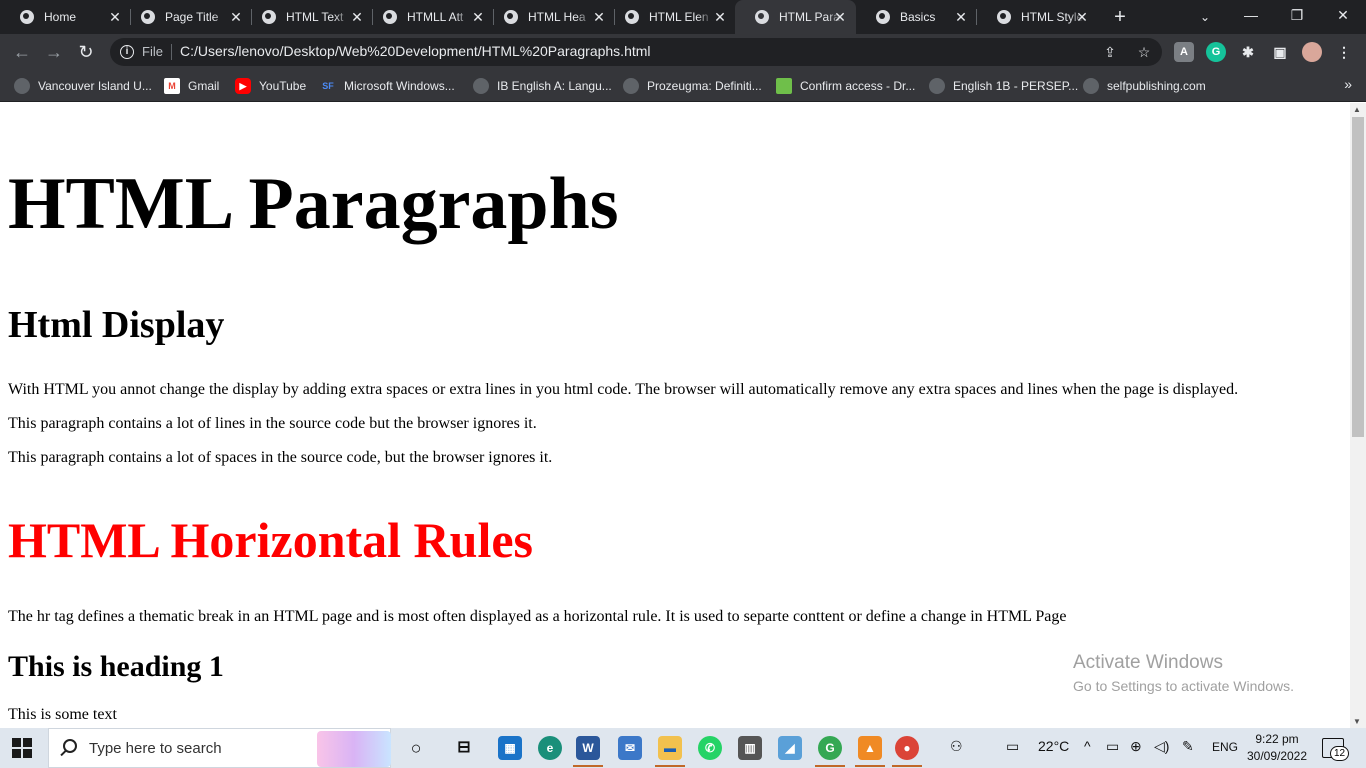 This screenshot has height=768, width=1366. What do you see at coordinates (750, 748) in the screenshot?
I see `library-app-icon: ▥` at bounding box center [750, 748].